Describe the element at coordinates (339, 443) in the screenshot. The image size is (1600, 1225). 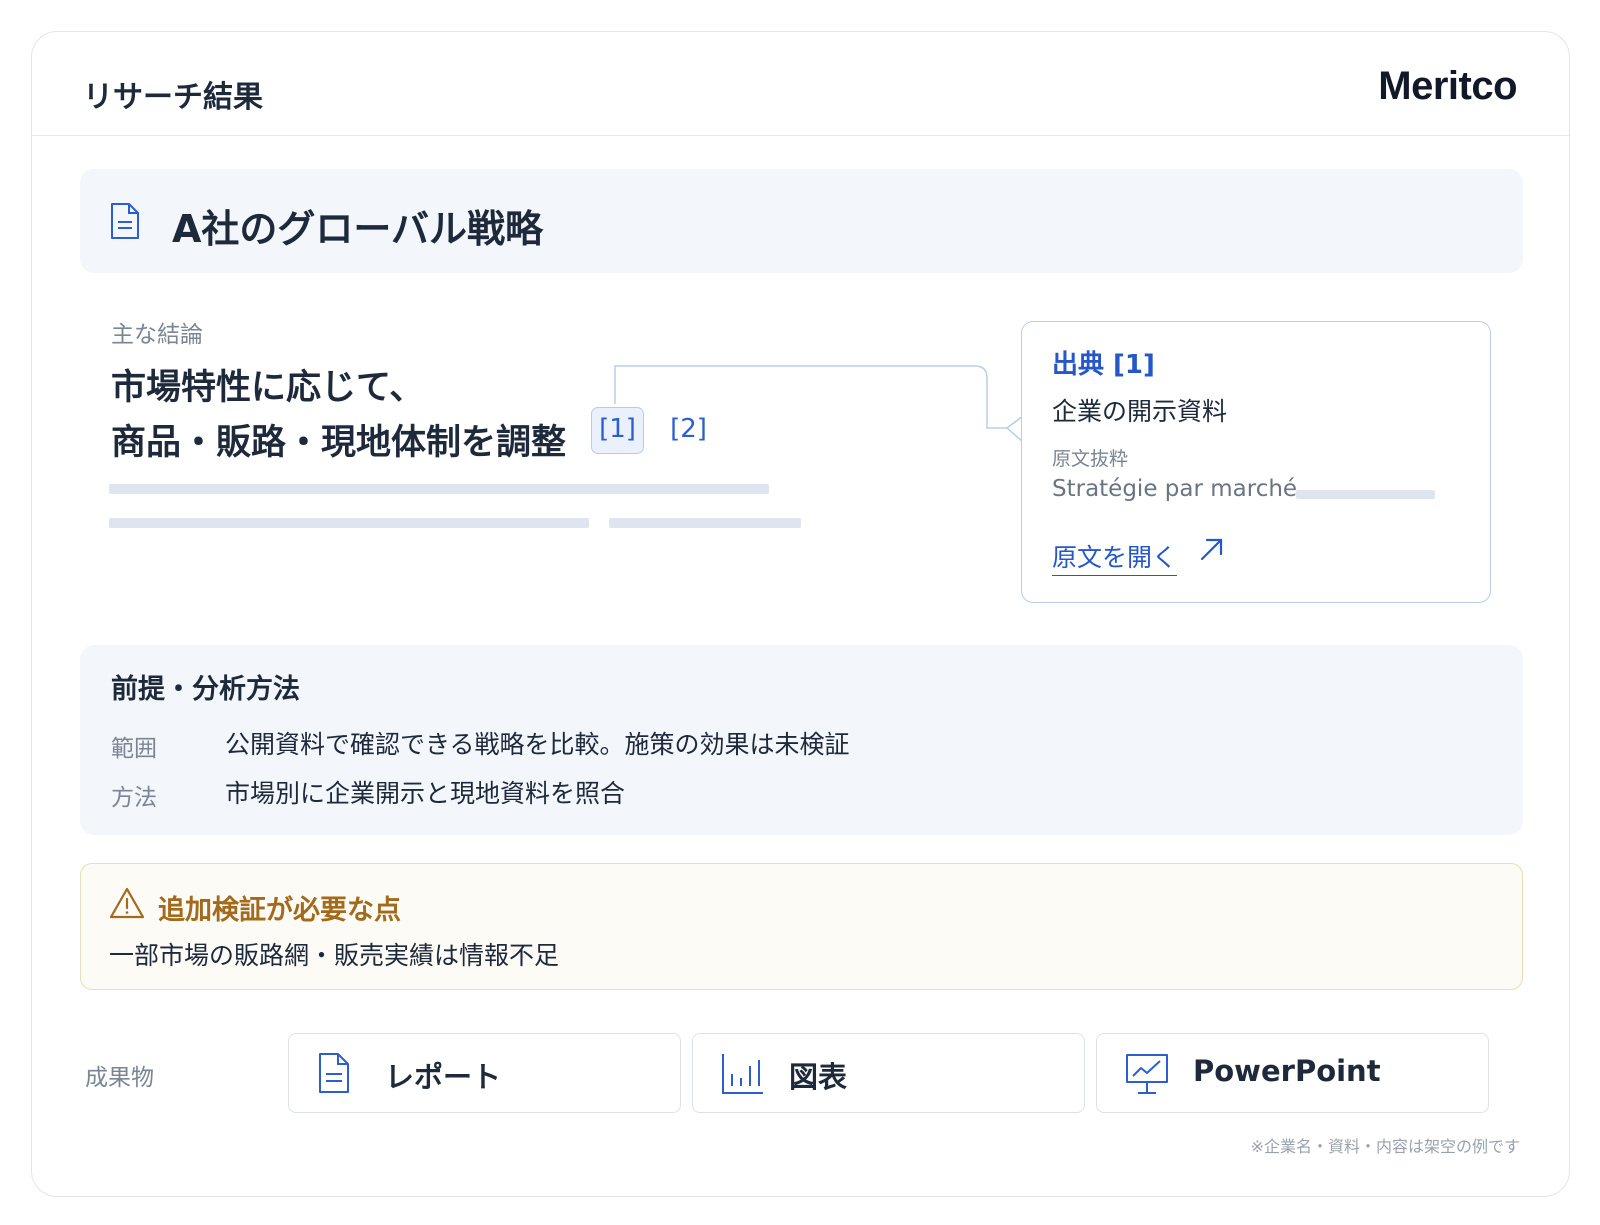
I see `conclusion-text-line2: 商品・販路・現地体制を調整` at that location.